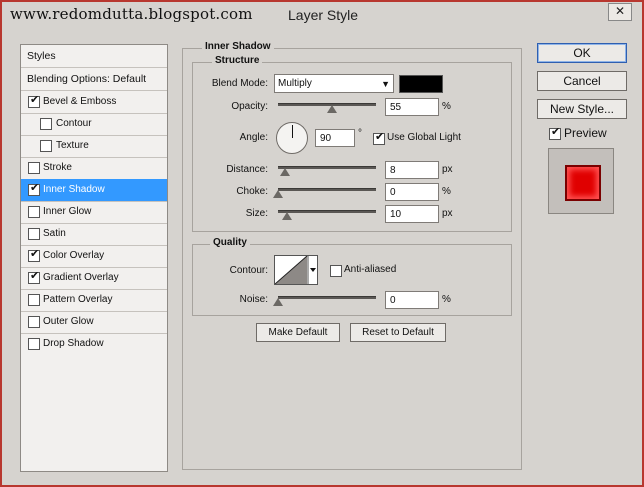 This screenshot has height=487, width=644. What do you see at coordinates (447, 213) in the screenshot?
I see `size-unit: px` at bounding box center [447, 213].